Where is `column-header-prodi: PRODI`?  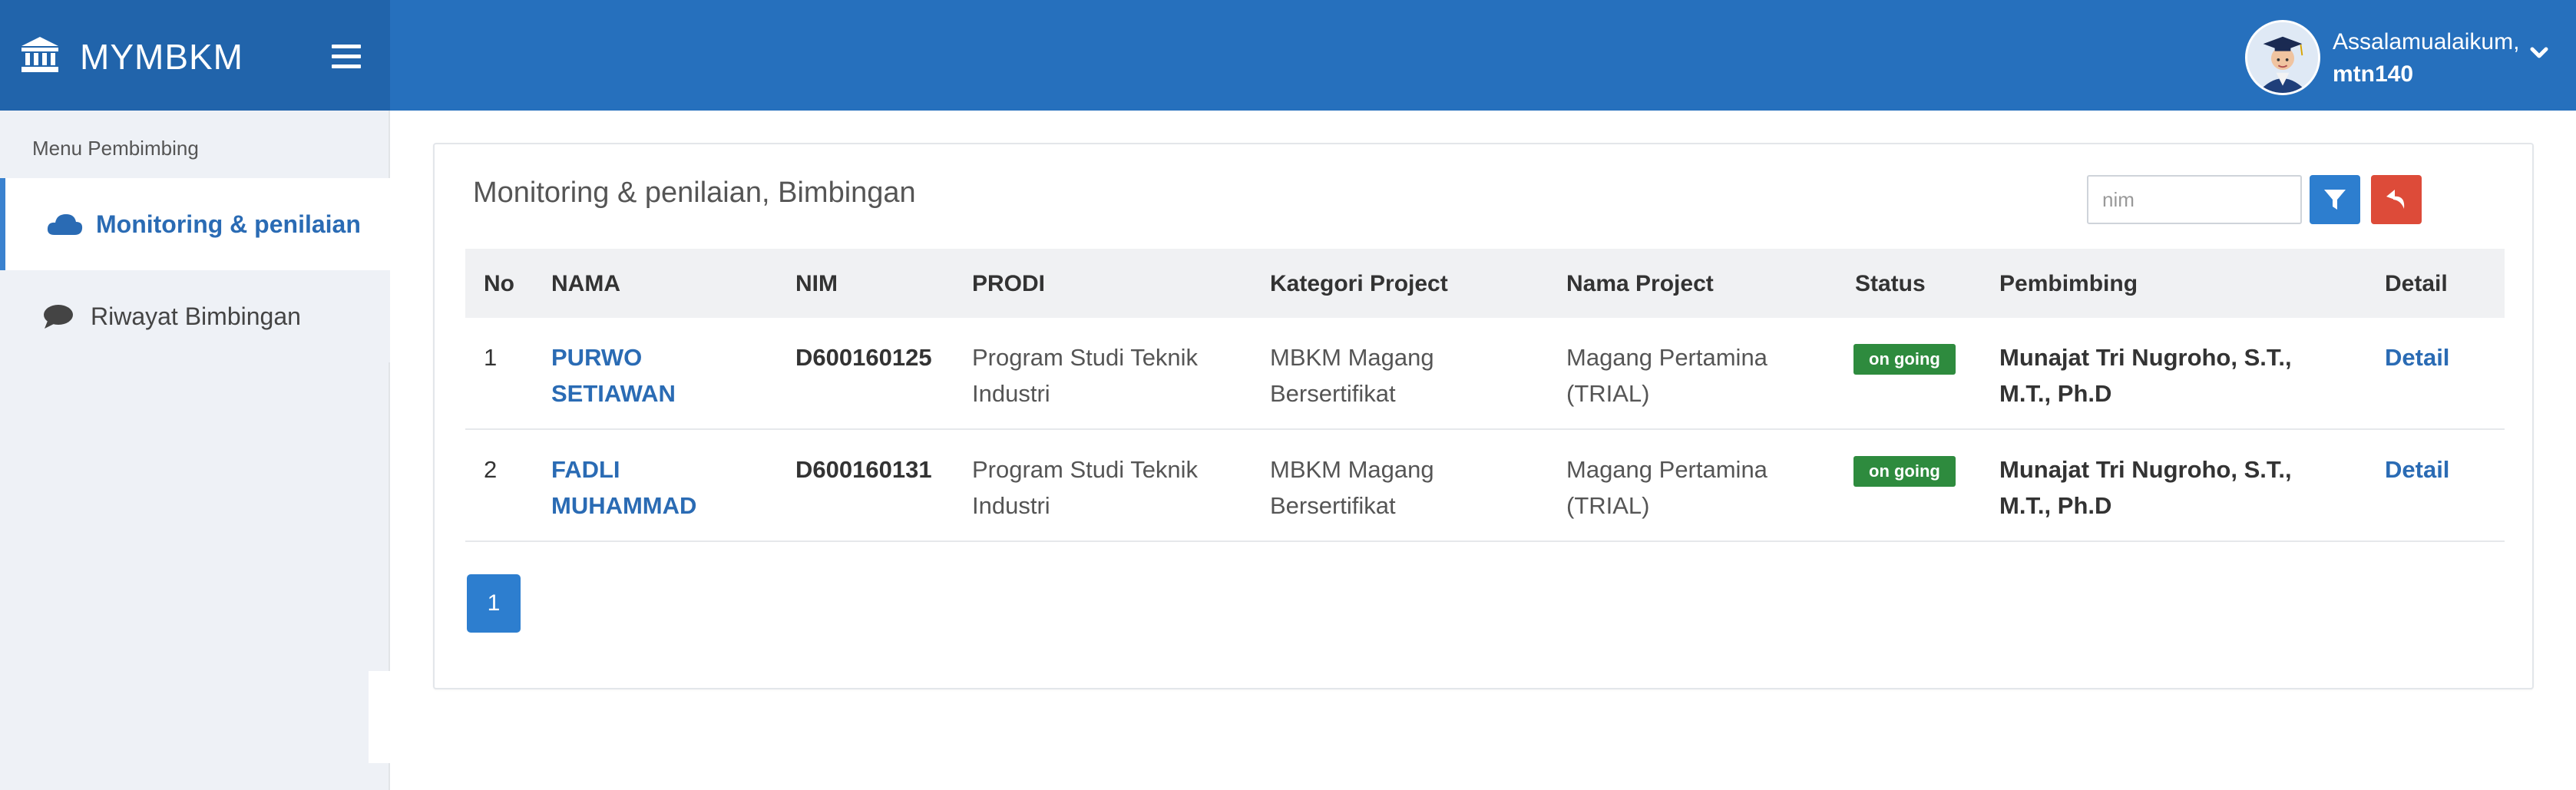
column-header-prodi: PRODI is located at coordinates (1009, 283).